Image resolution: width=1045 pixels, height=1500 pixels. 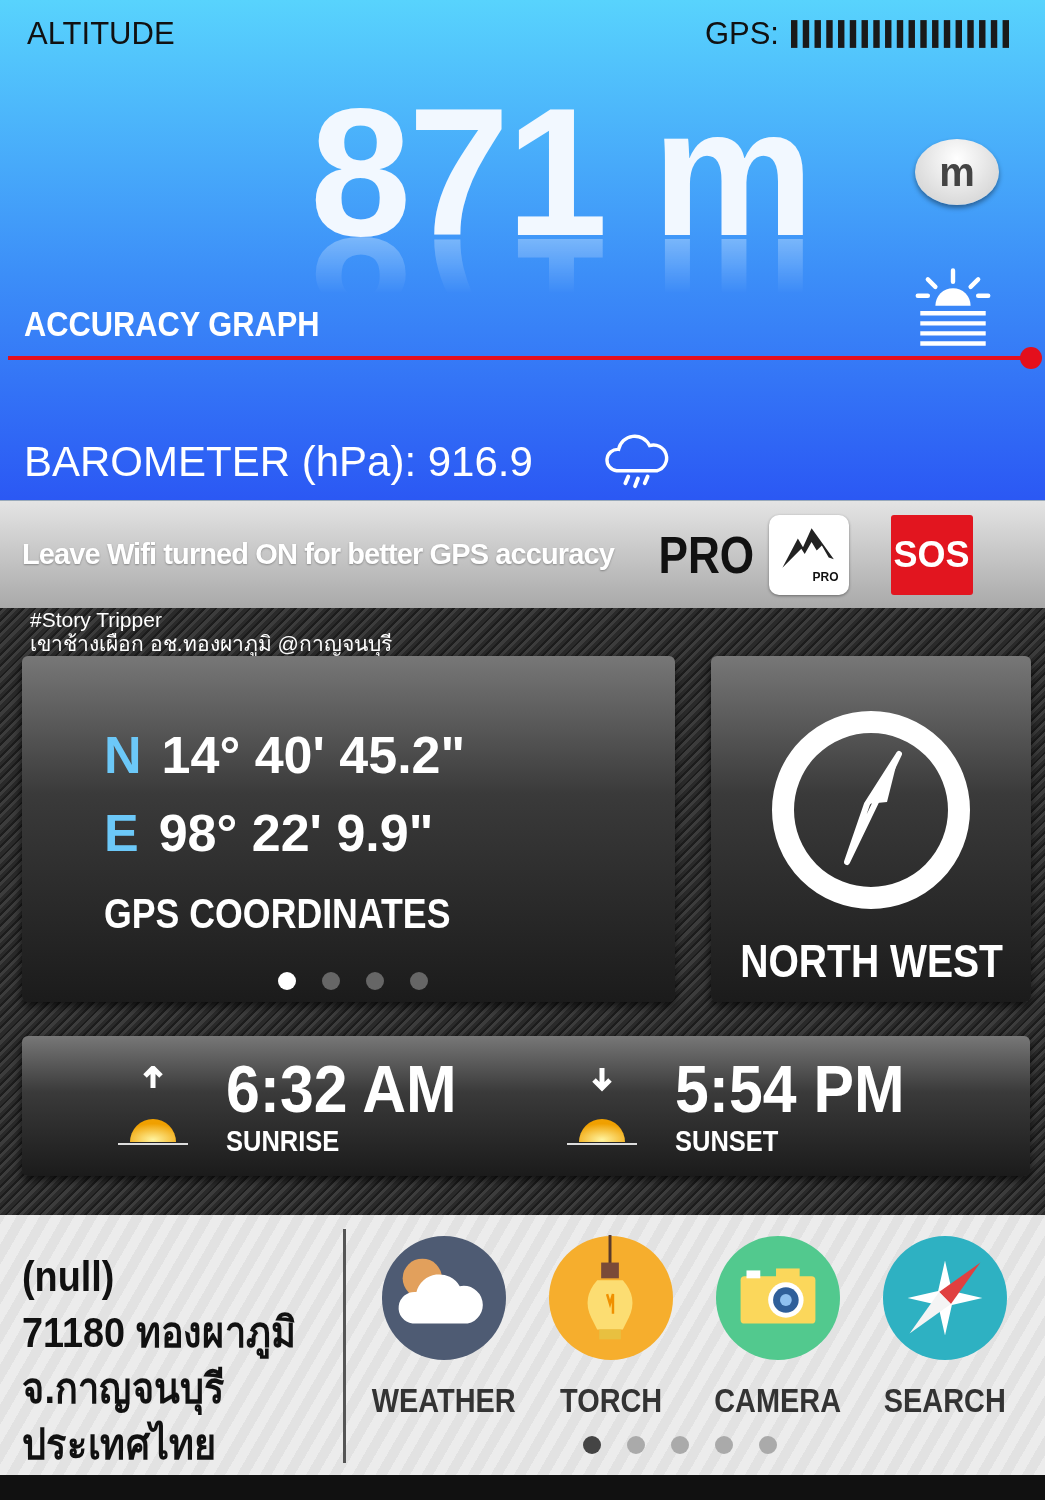 What do you see at coordinates (120, 1444) in the screenshot?
I see `address-line: ประเทศไทย` at bounding box center [120, 1444].